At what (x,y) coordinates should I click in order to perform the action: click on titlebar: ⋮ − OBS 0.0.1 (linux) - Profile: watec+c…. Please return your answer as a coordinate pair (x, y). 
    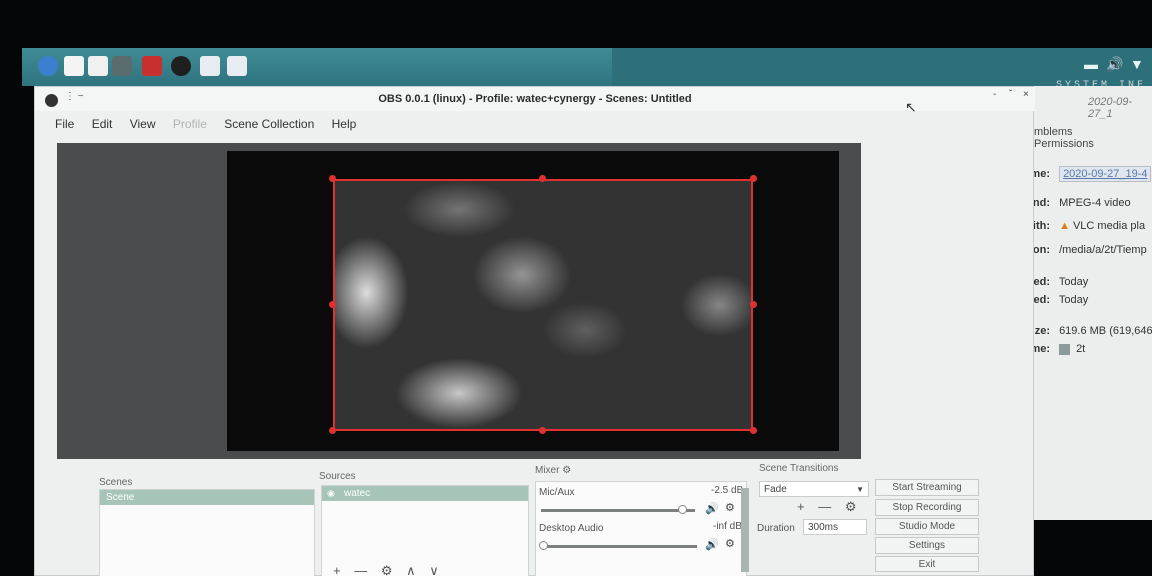
    Looking at the image, I should click on (535, 101).